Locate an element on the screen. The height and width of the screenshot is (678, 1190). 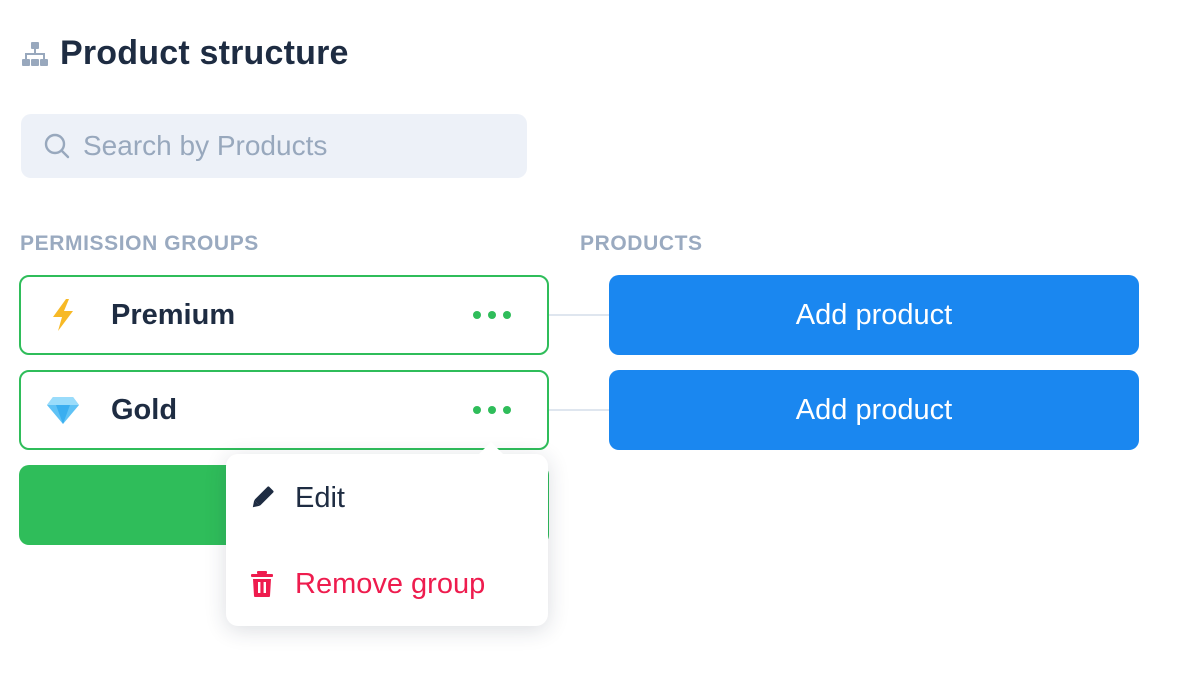
group-context-menu: Edit Remove group is located at coordinates (387, 534).